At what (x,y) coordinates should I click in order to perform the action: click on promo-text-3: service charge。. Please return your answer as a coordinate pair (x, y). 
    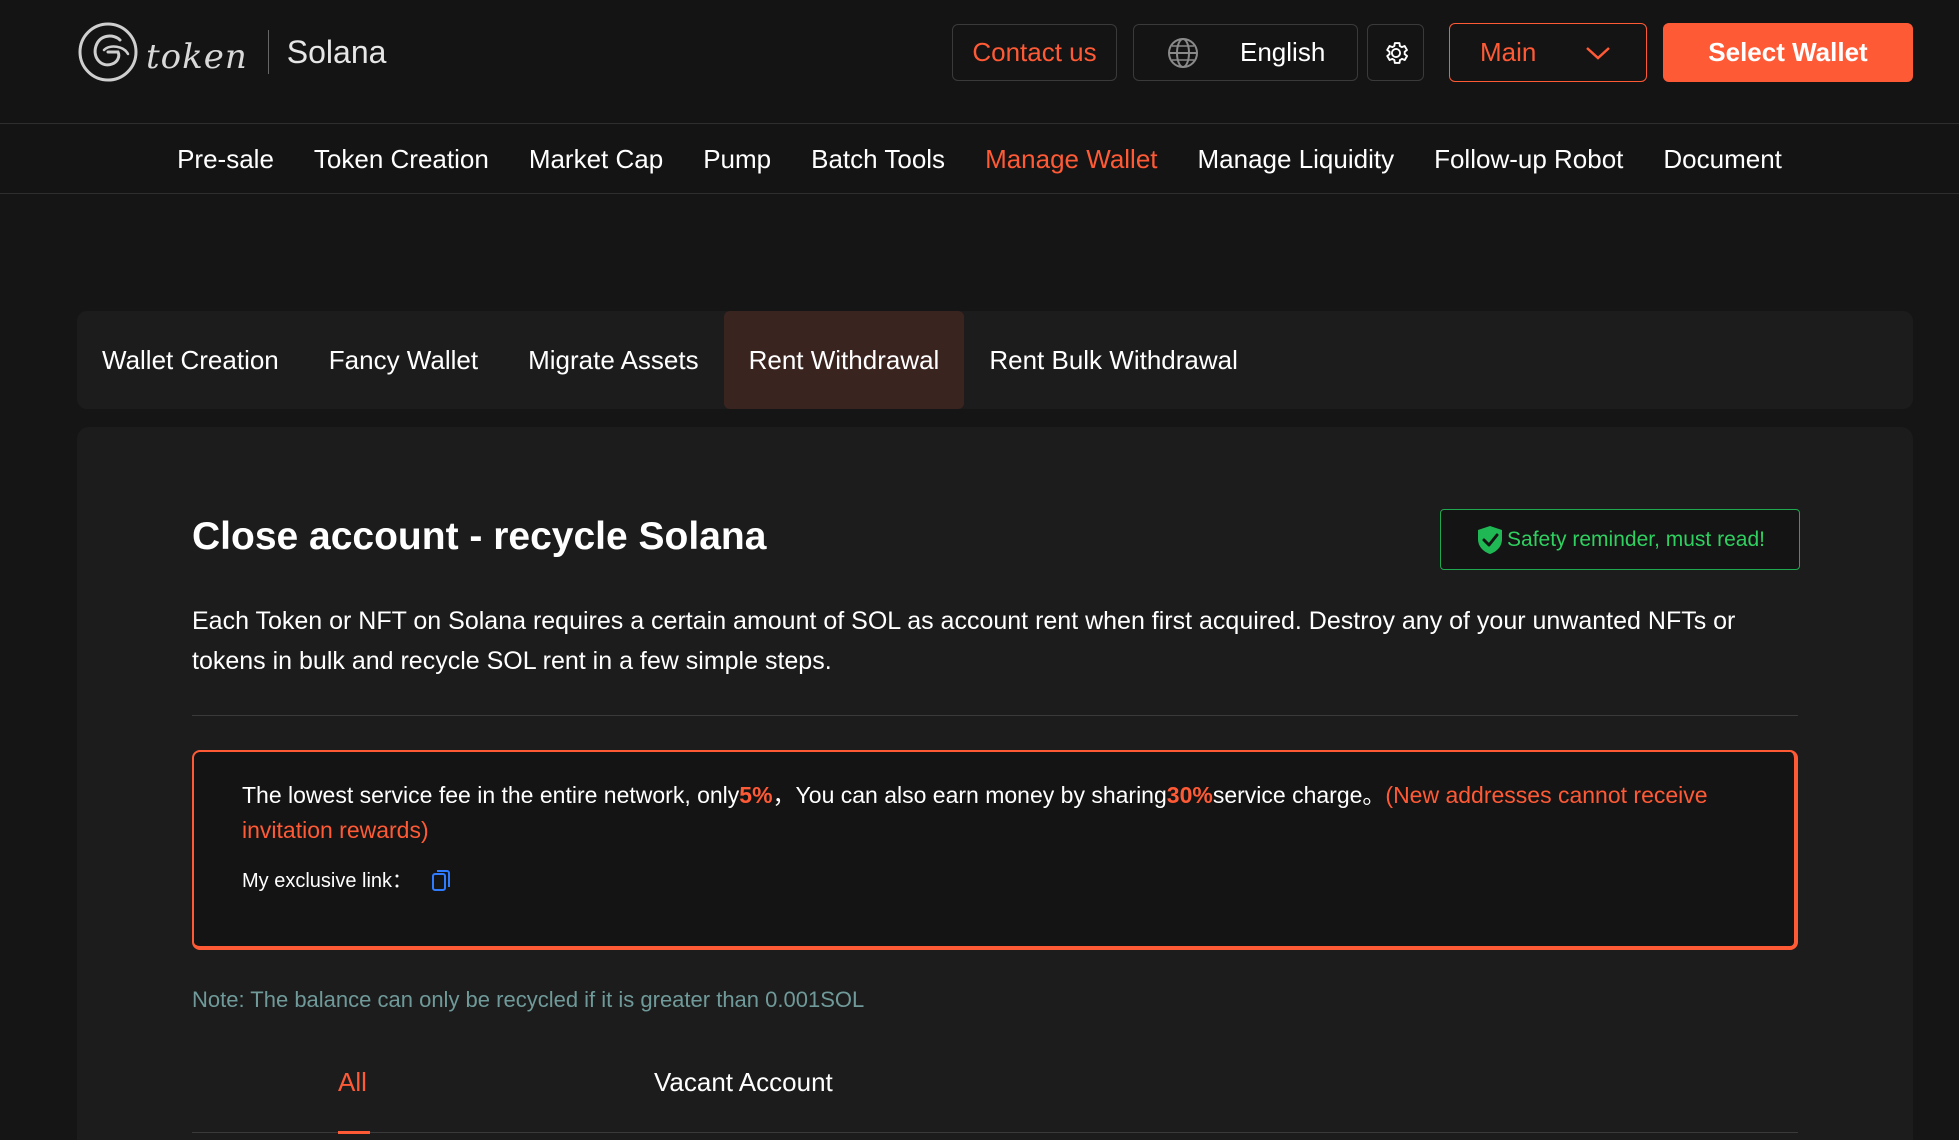
    Looking at the image, I should click on (1299, 795).